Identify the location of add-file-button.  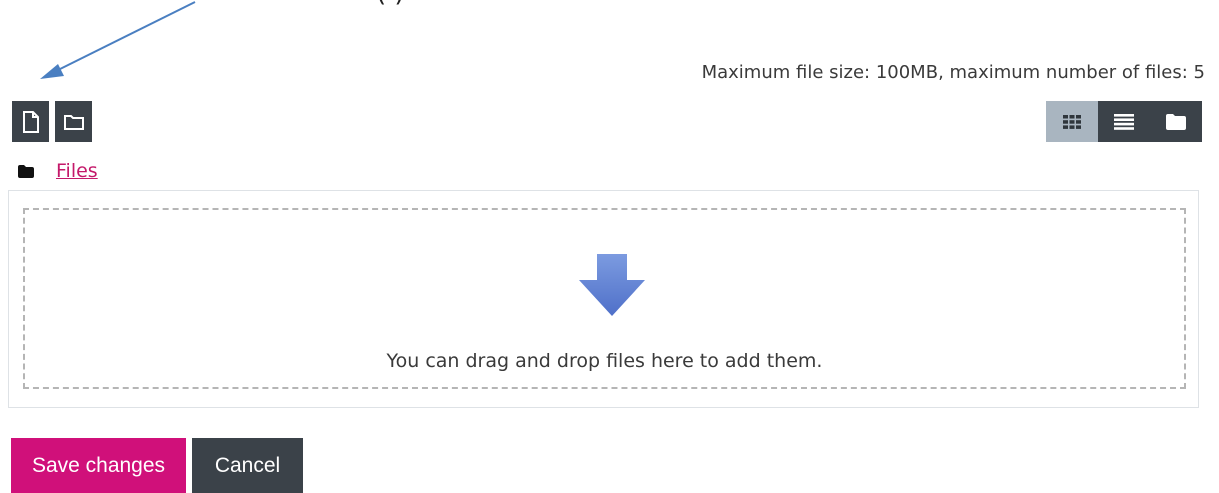
(30, 121).